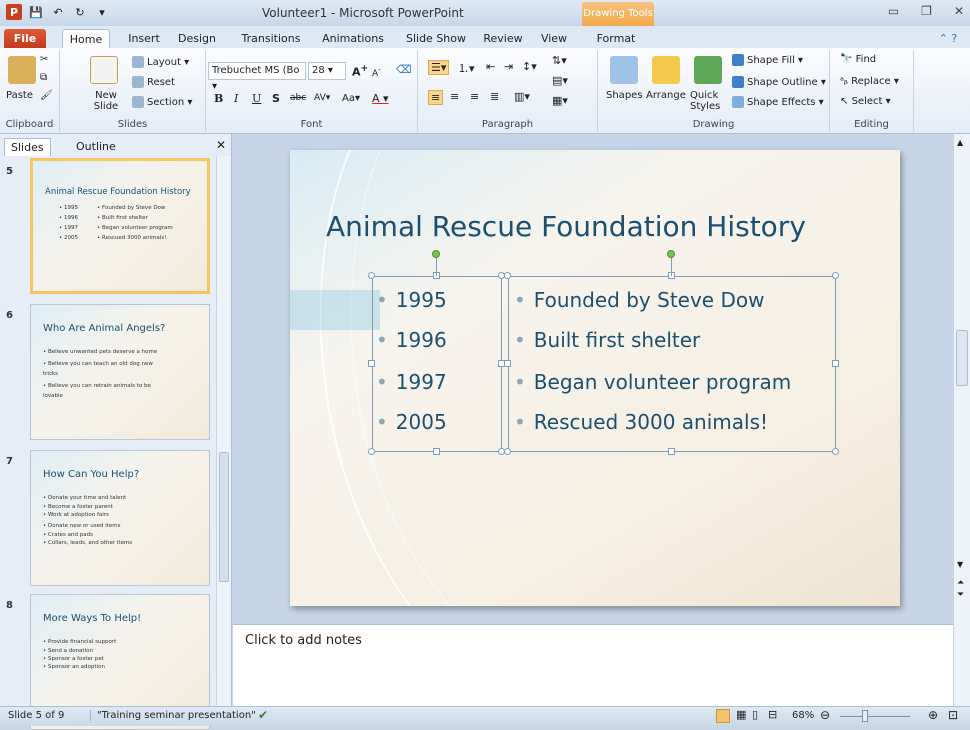 This screenshot has width=970, height=730. Describe the element at coordinates (271, 38) in the screenshot. I see `tab-transitions: Transitions` at that location.